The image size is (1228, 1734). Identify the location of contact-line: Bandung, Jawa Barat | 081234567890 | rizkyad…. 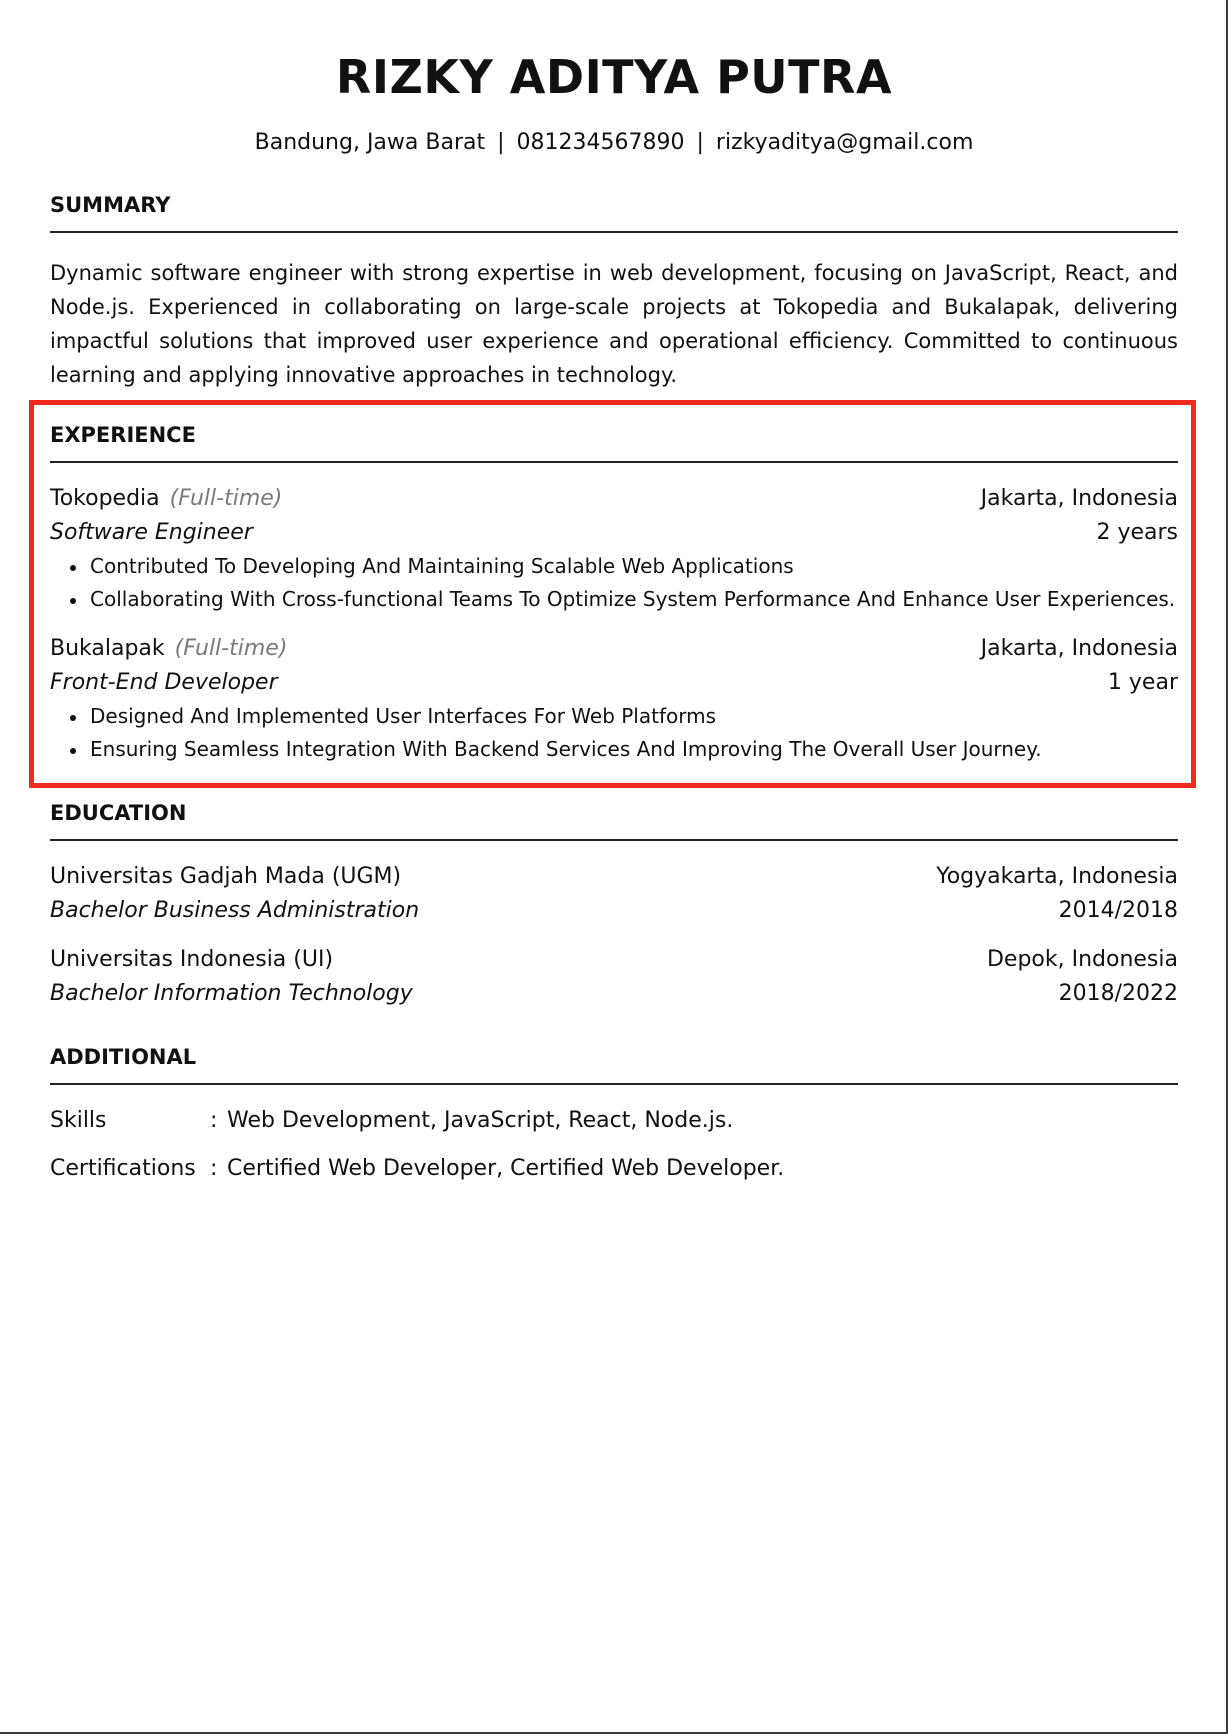
(614, 142).